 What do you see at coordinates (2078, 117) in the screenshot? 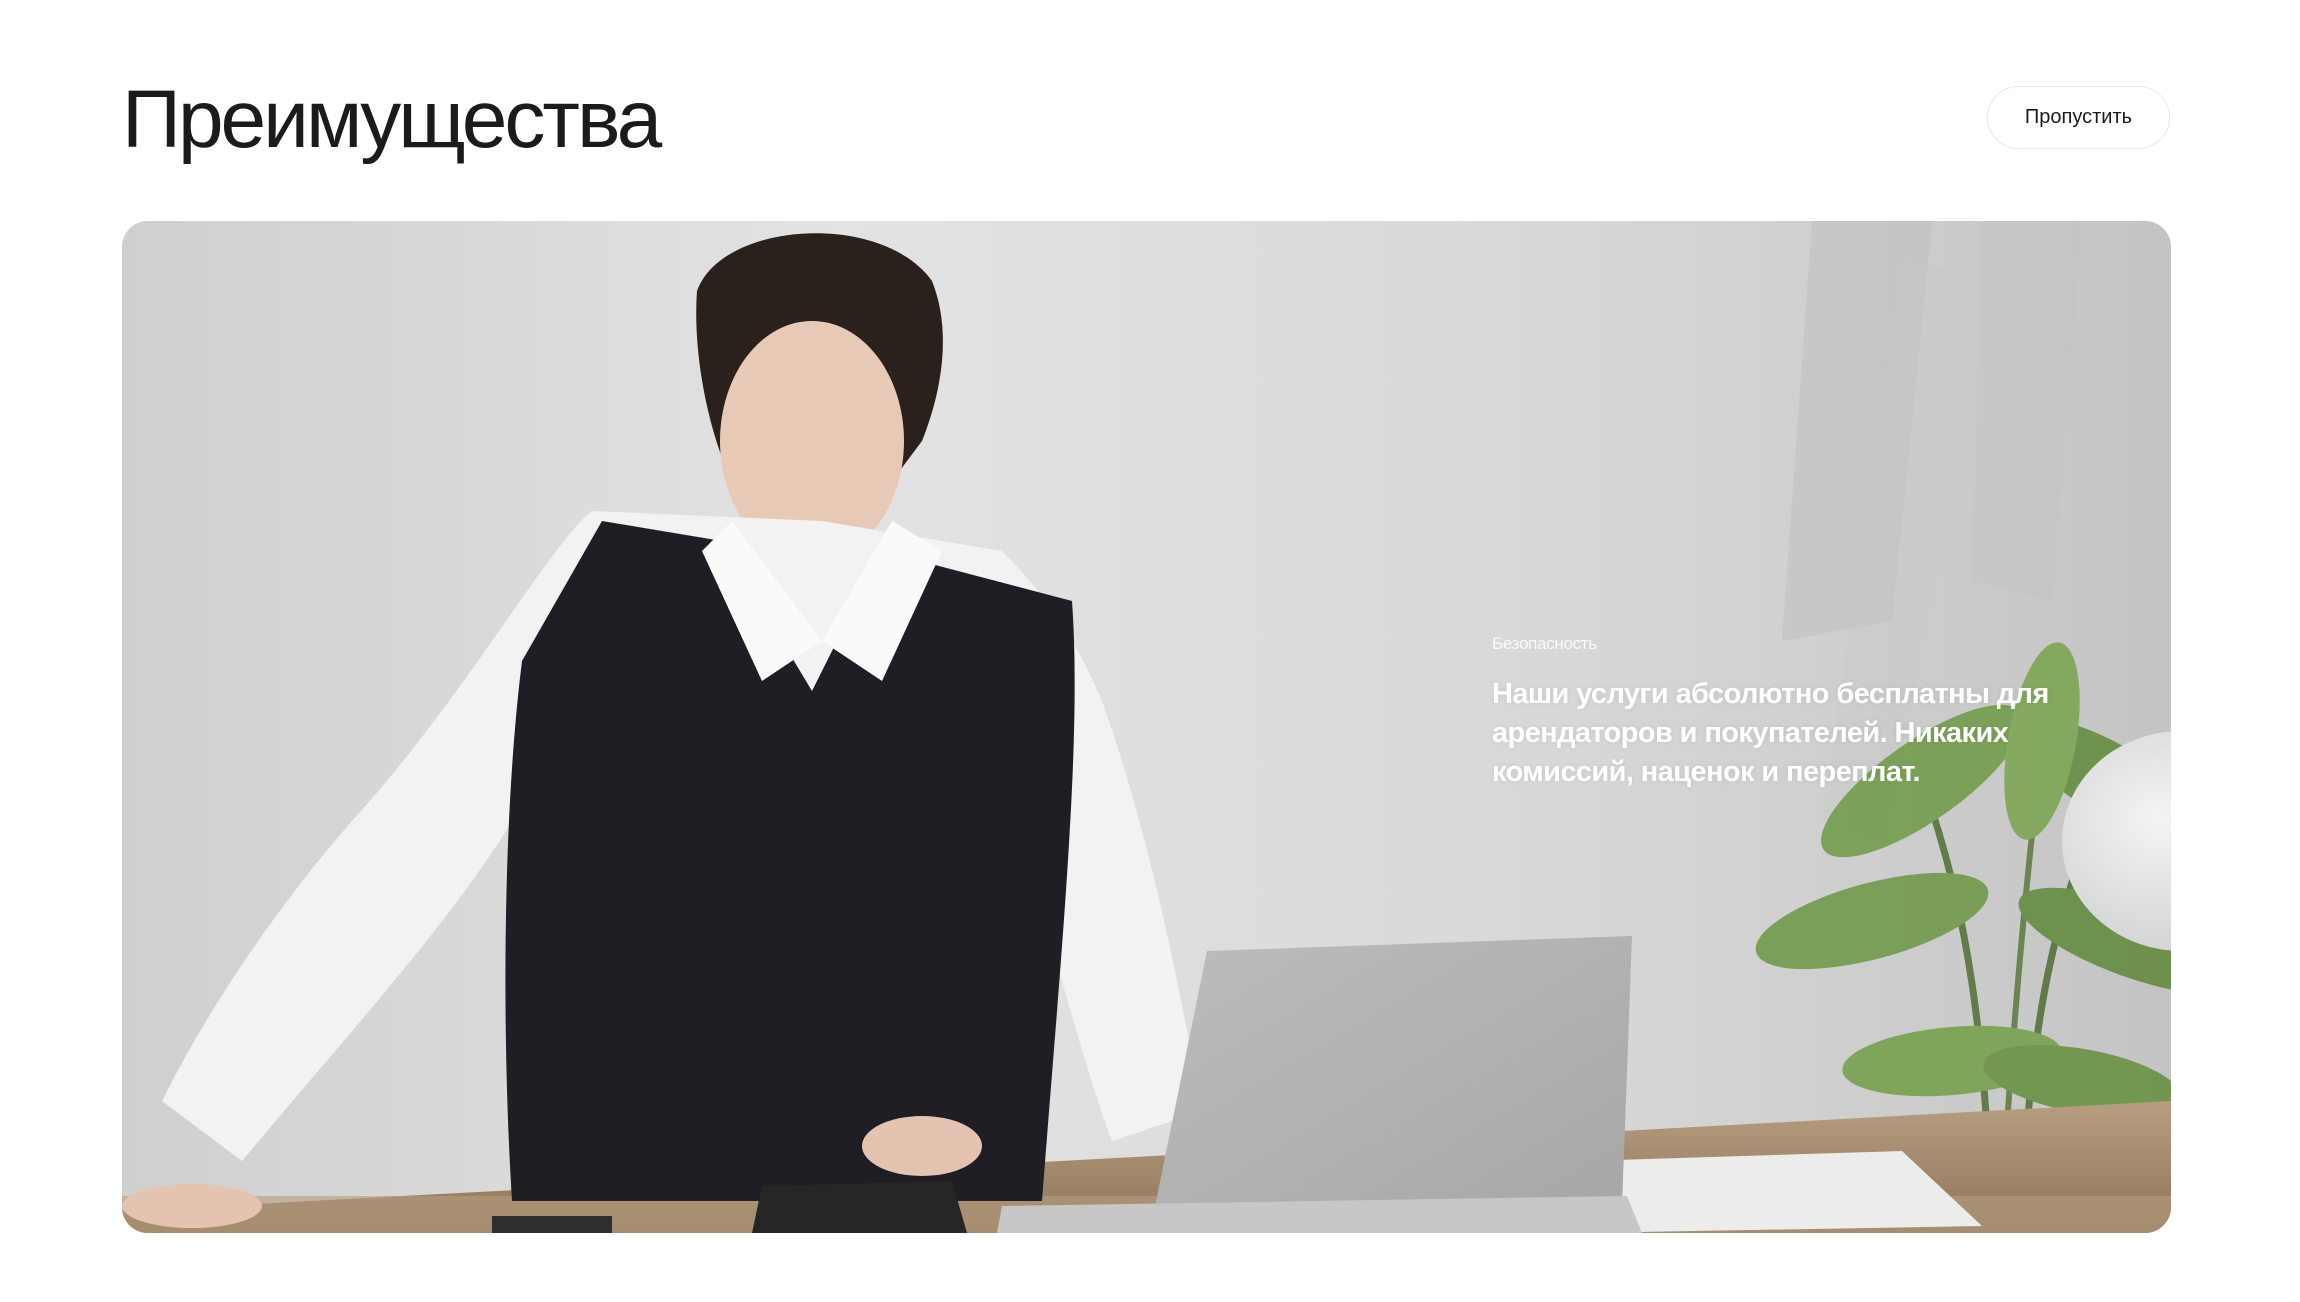
I see `skip-button: Пропустить` at bounding box center [2078, 117].